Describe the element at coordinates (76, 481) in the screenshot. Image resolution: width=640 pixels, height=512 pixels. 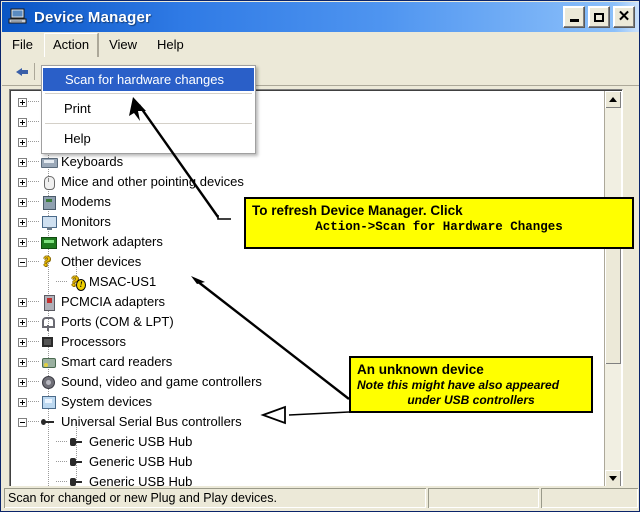
I see `usb-hub-icon-glyph` at that location.